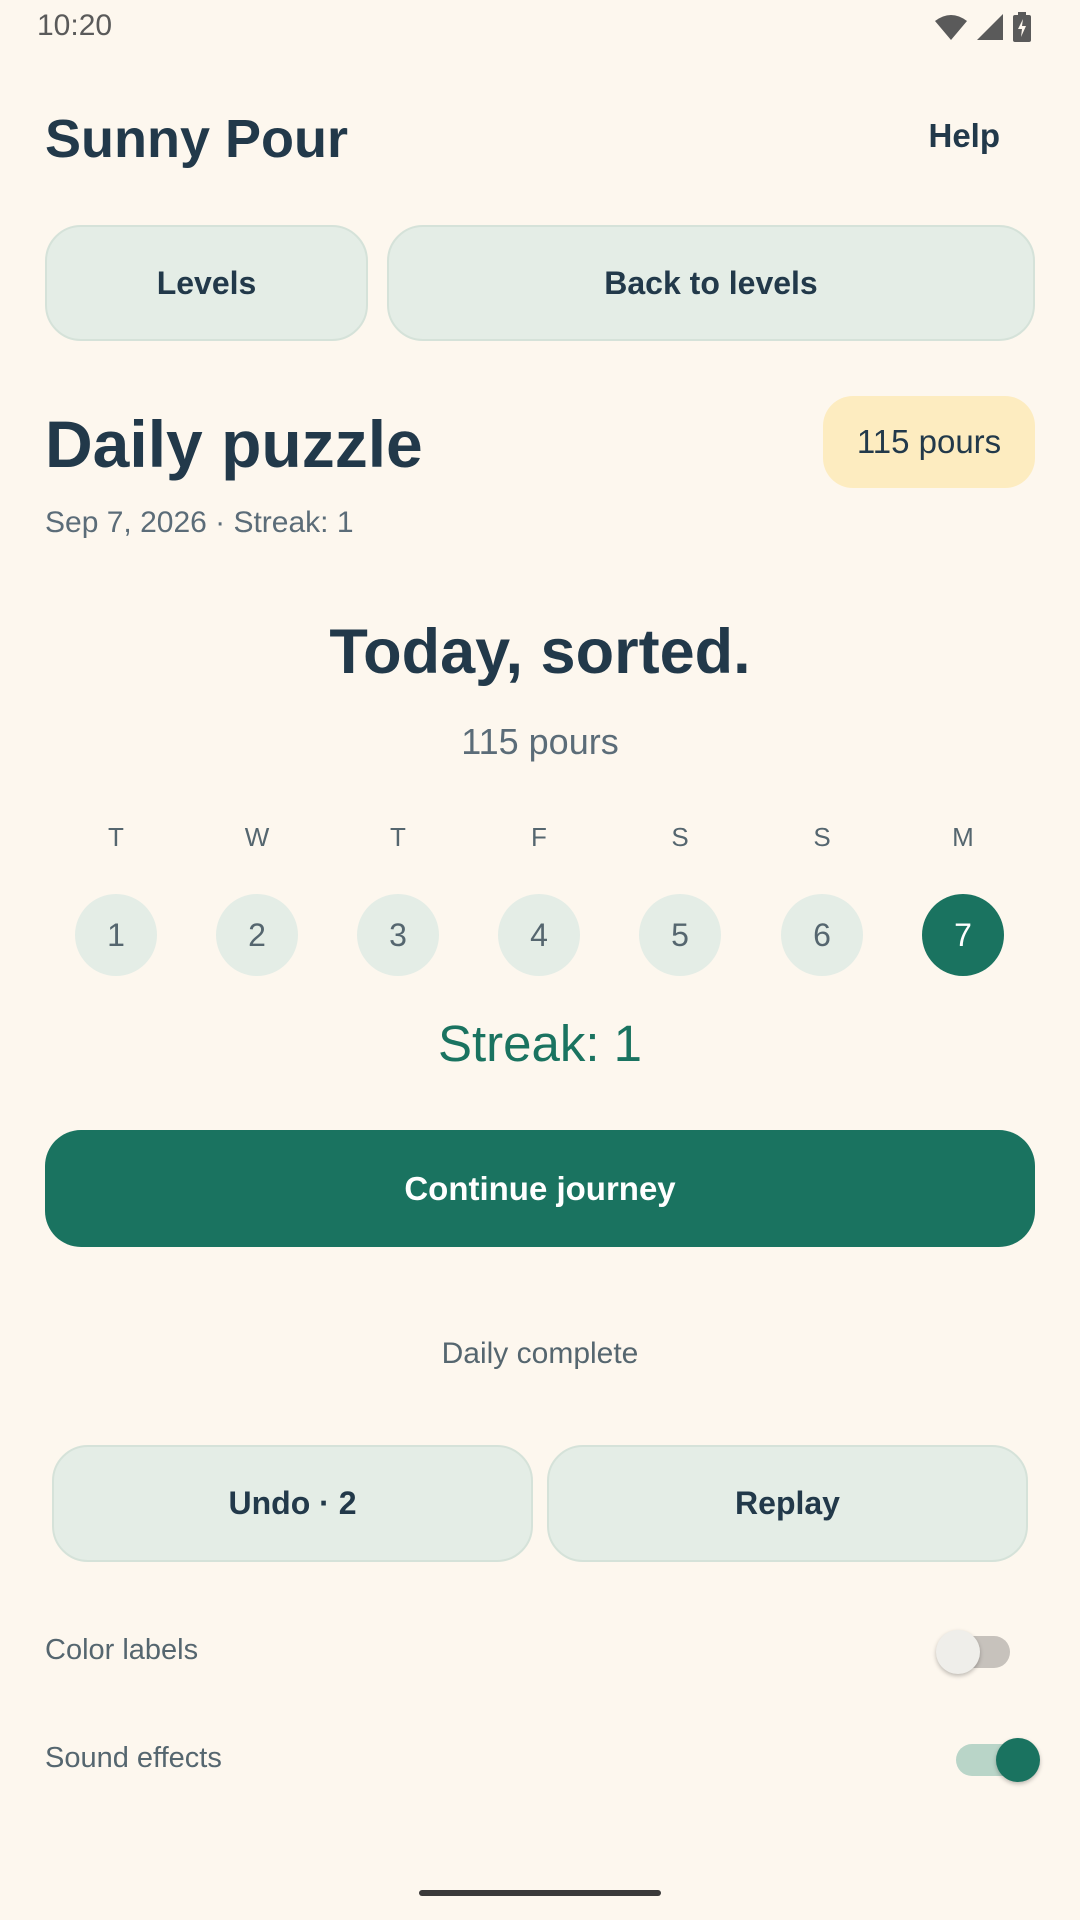 The width and height of the screenshot is (1080, 1920). I want to click on wifi-icon, so click(951, 27).